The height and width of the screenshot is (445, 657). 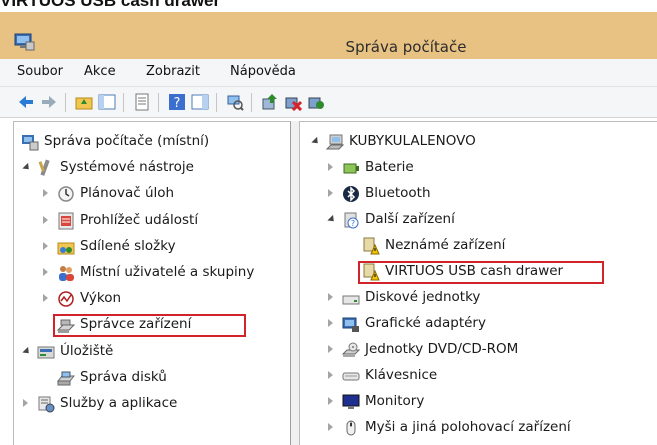 I want to click on left-tree-item-label: Systémové nástroje, so click(x=127, y=167).